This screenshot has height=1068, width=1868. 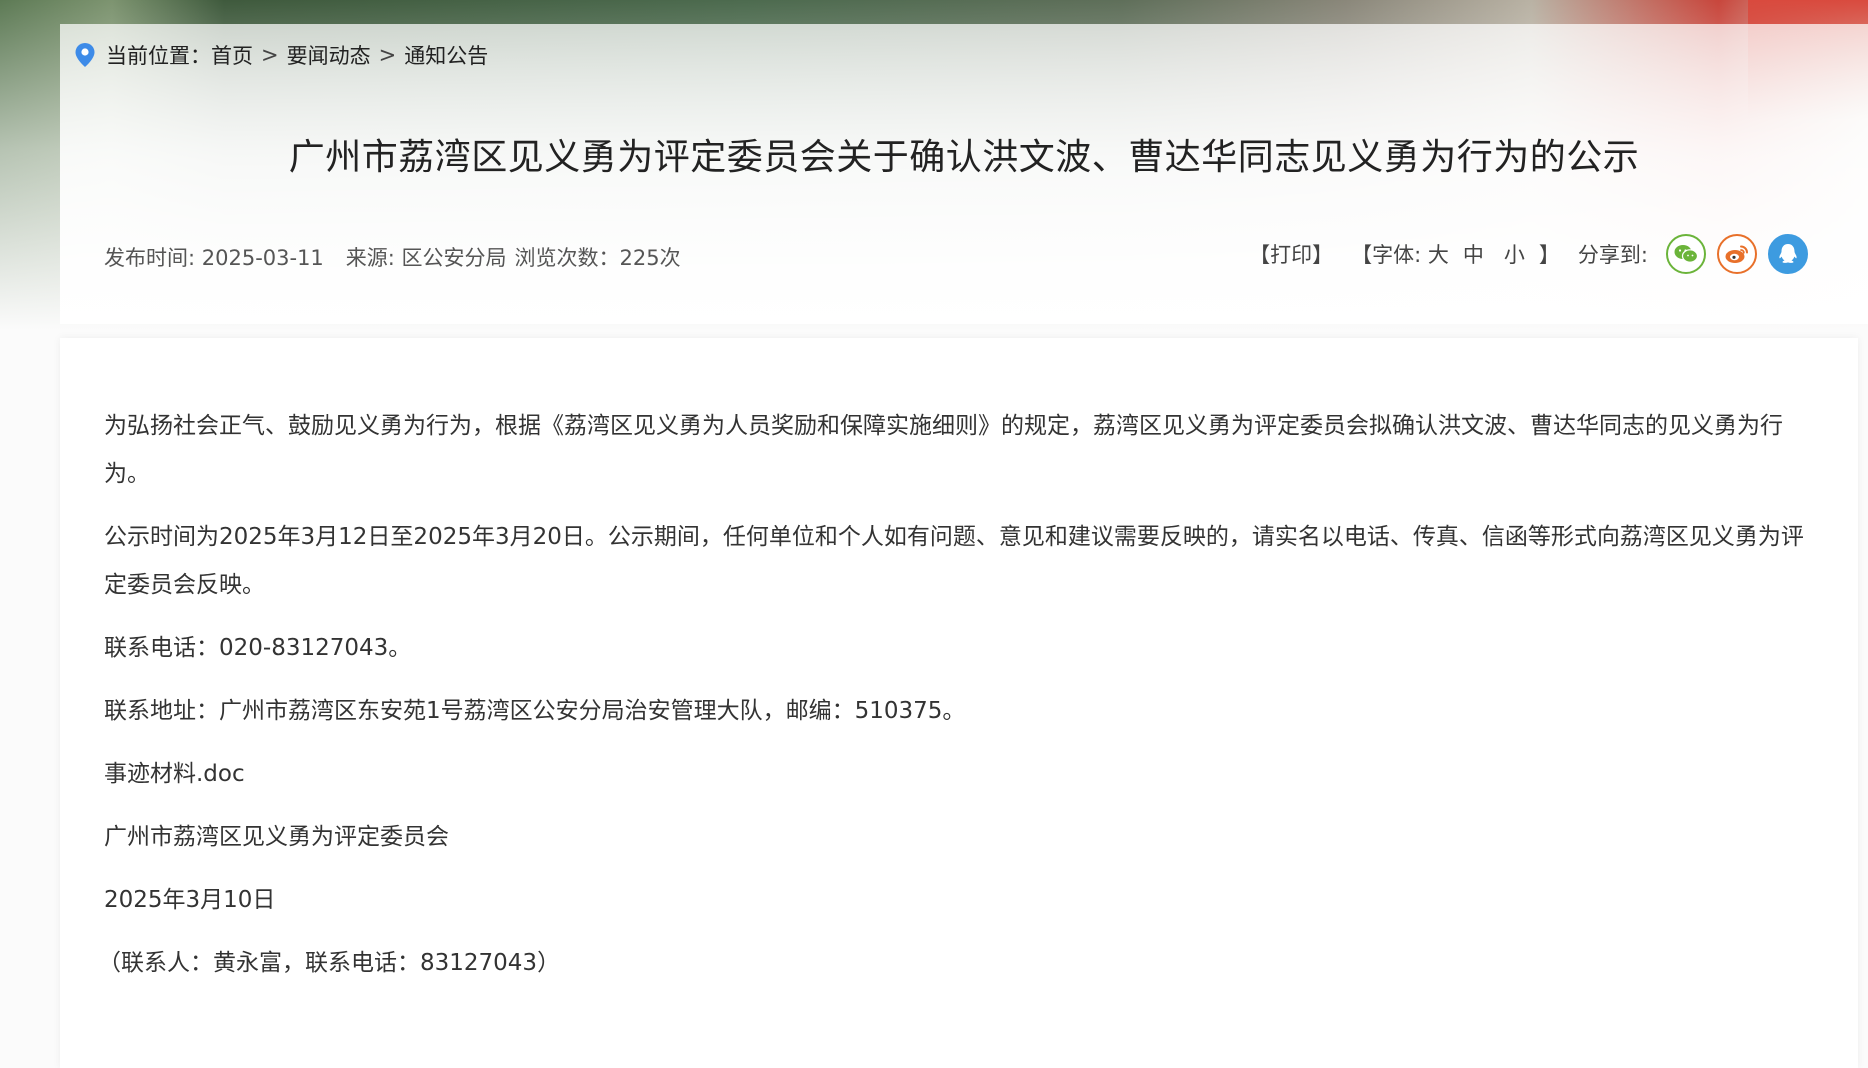 I want to click on font-size-bracket: 】, so click(x=1549, y=255).